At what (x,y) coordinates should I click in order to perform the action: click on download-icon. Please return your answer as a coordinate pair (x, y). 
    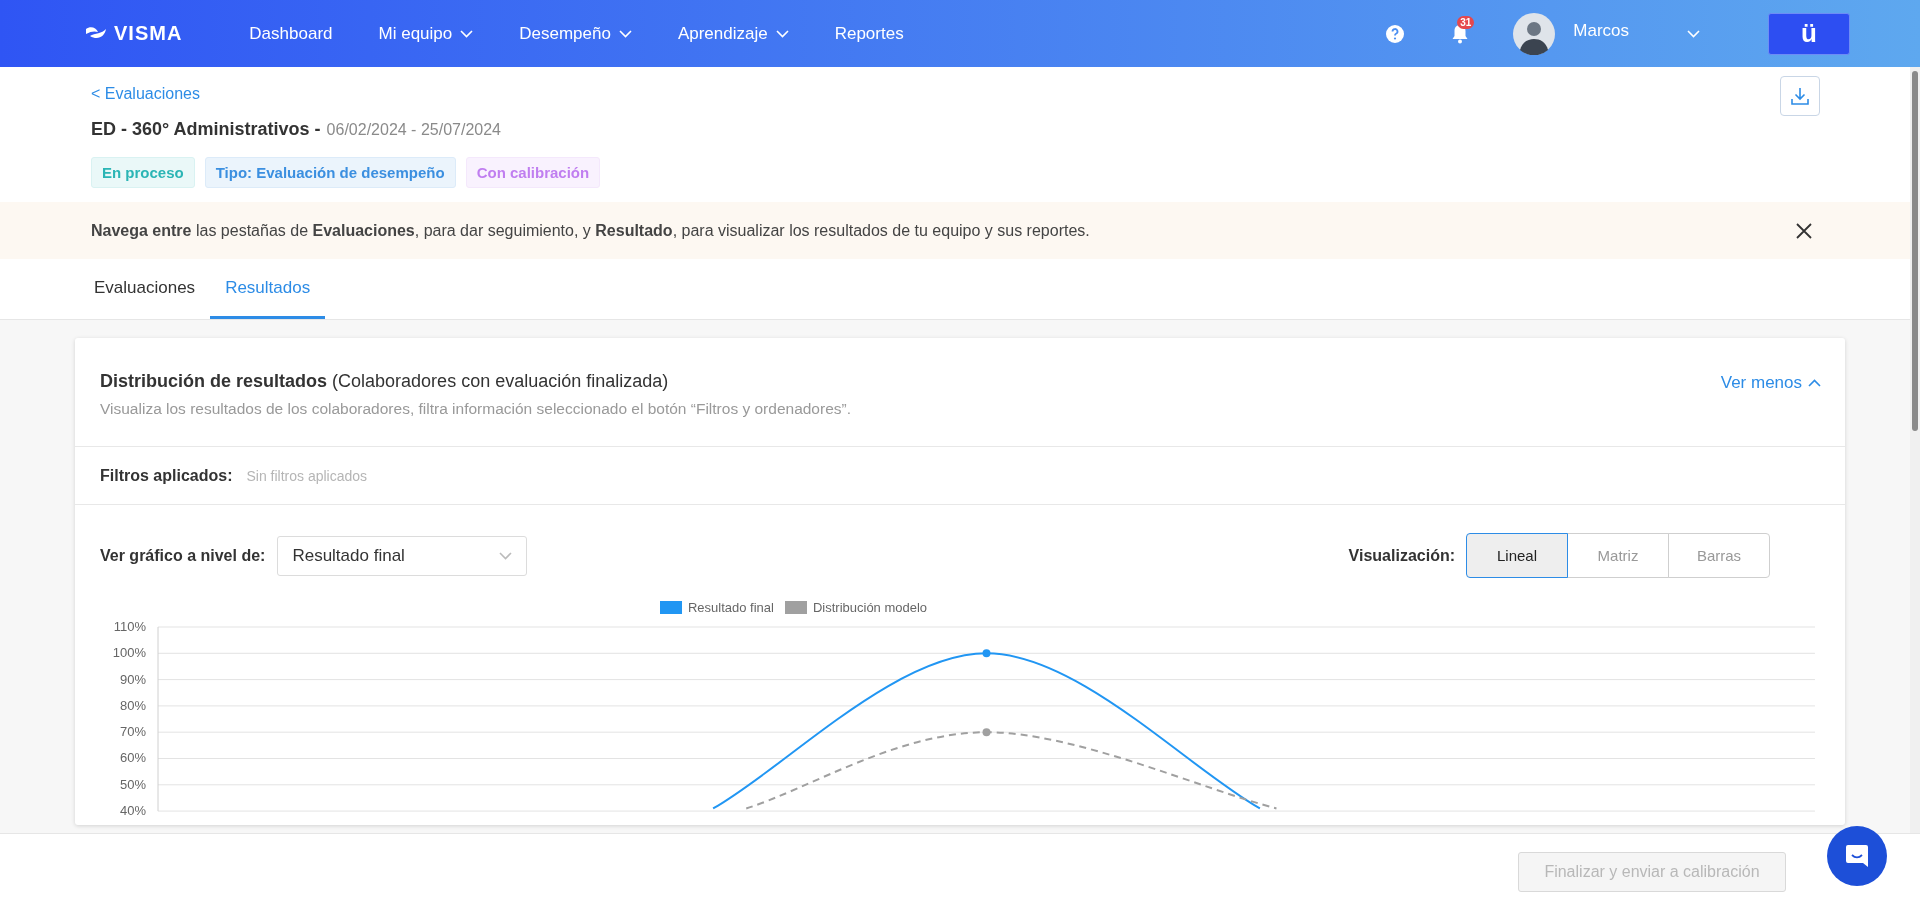
    Looking at the image, I should click on (1800, 96).